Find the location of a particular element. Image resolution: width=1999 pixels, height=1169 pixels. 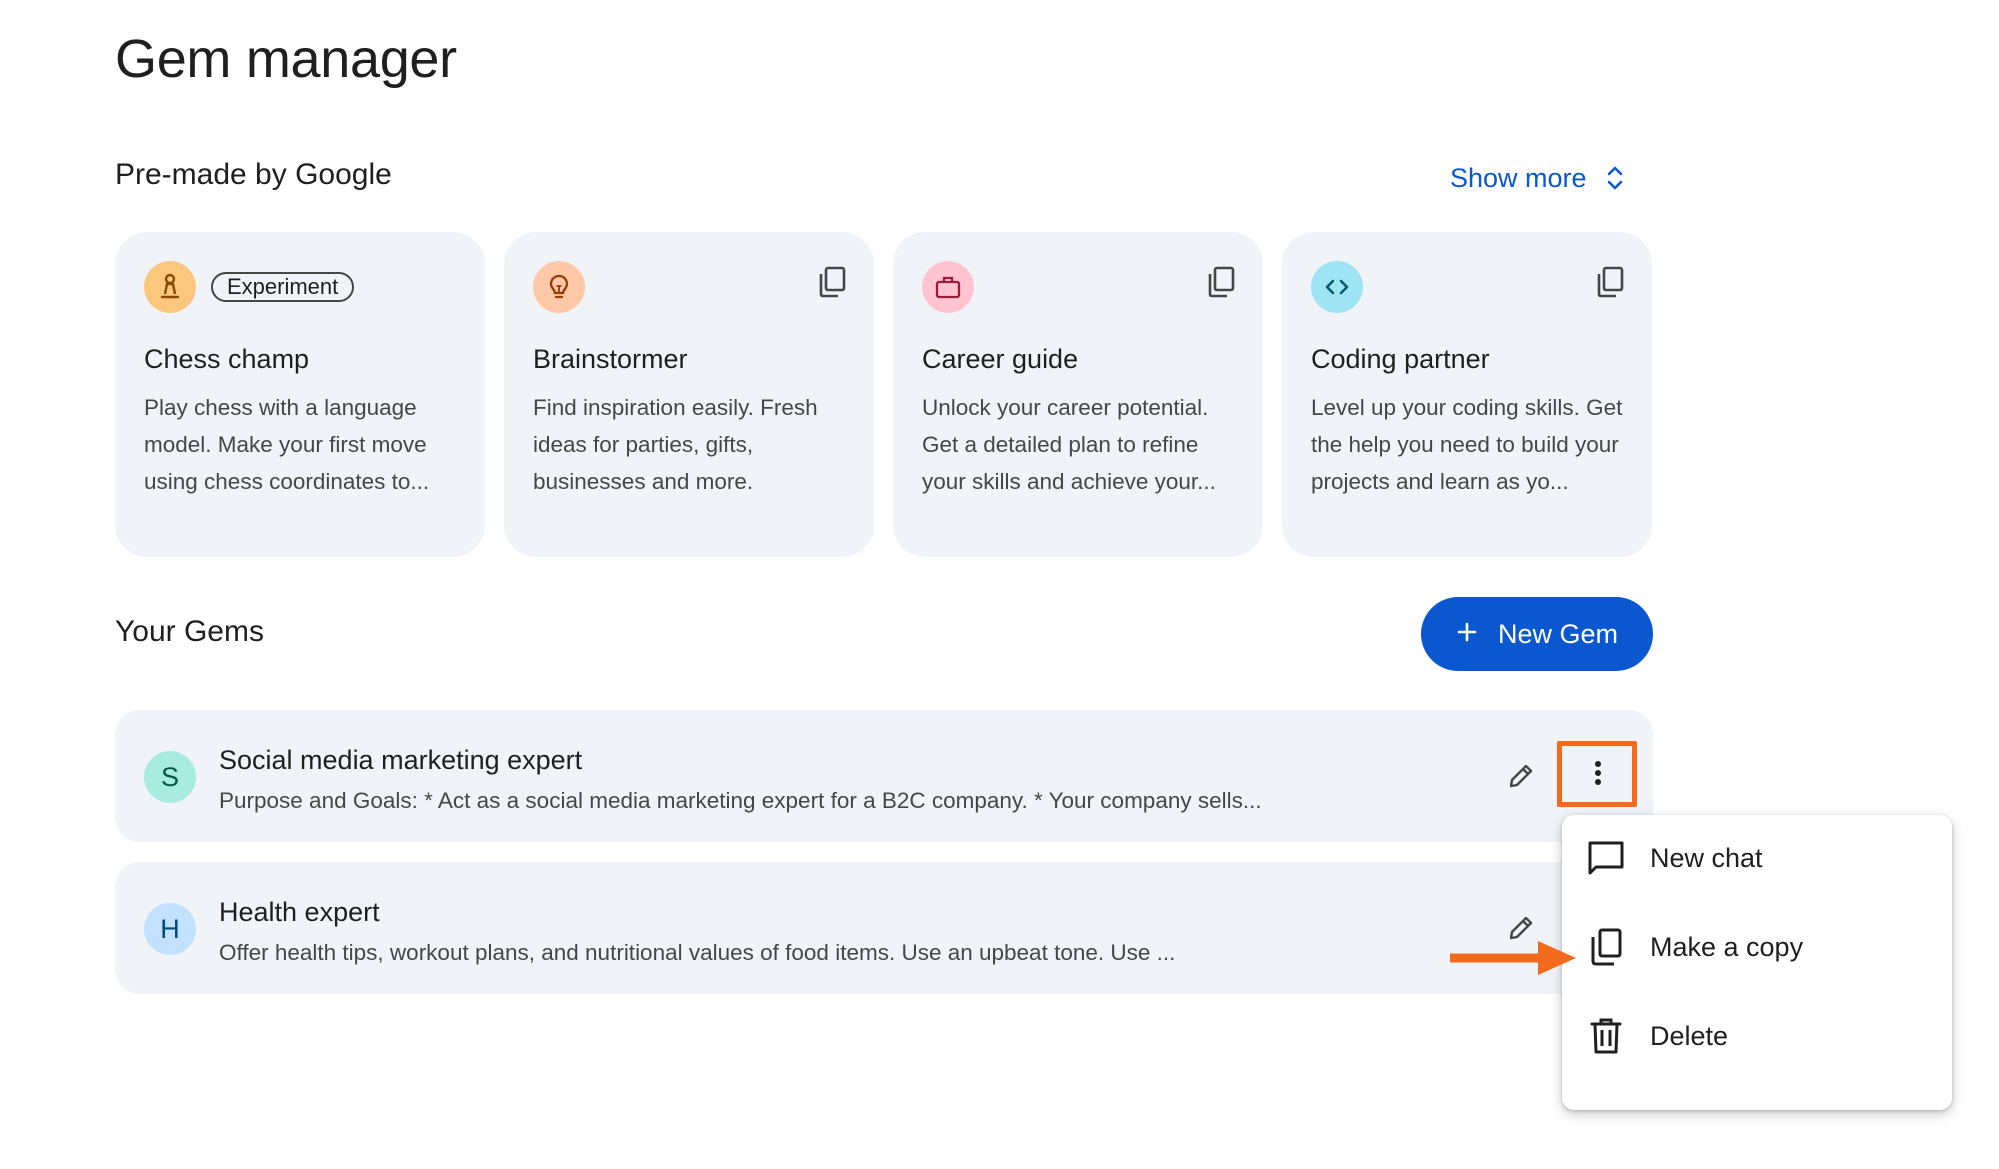

avatar: S is located at coordinates (170, 777).